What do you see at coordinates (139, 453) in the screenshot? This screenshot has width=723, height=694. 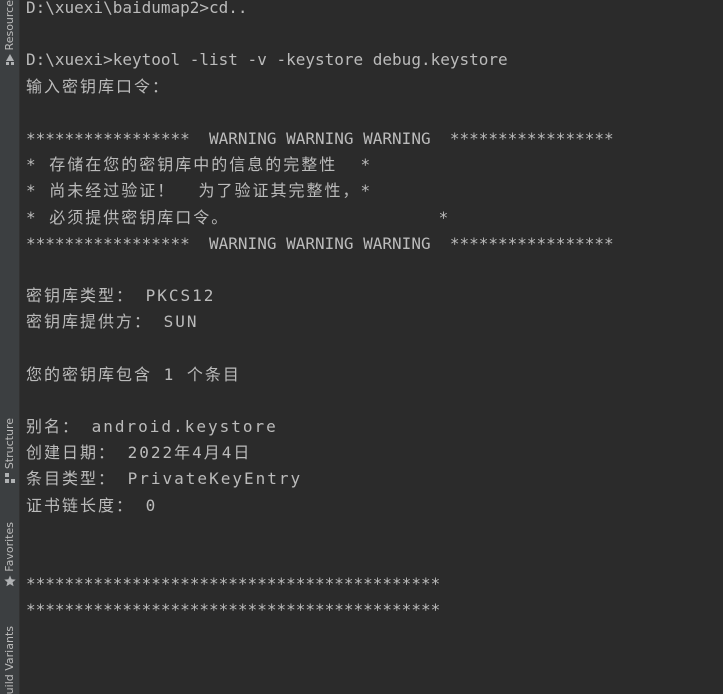 I see `creation-date-line: 创建日期： 2022年4月4日` at bounding box center [139, 453].